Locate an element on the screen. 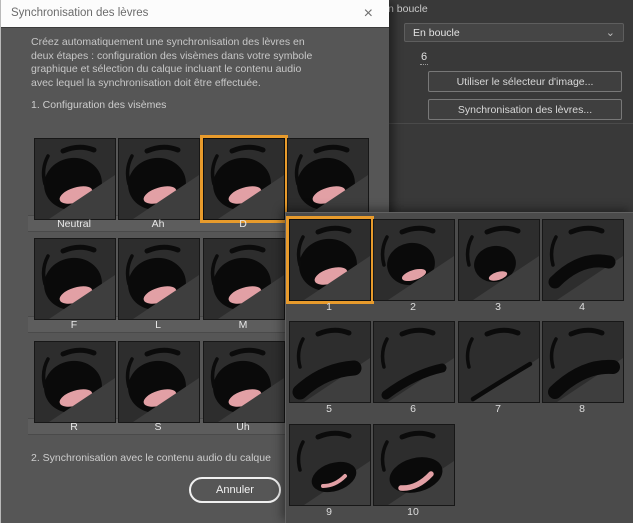  dialog-titlebar: Synchronisation des lèvres × is located at coordinates (195, 14).